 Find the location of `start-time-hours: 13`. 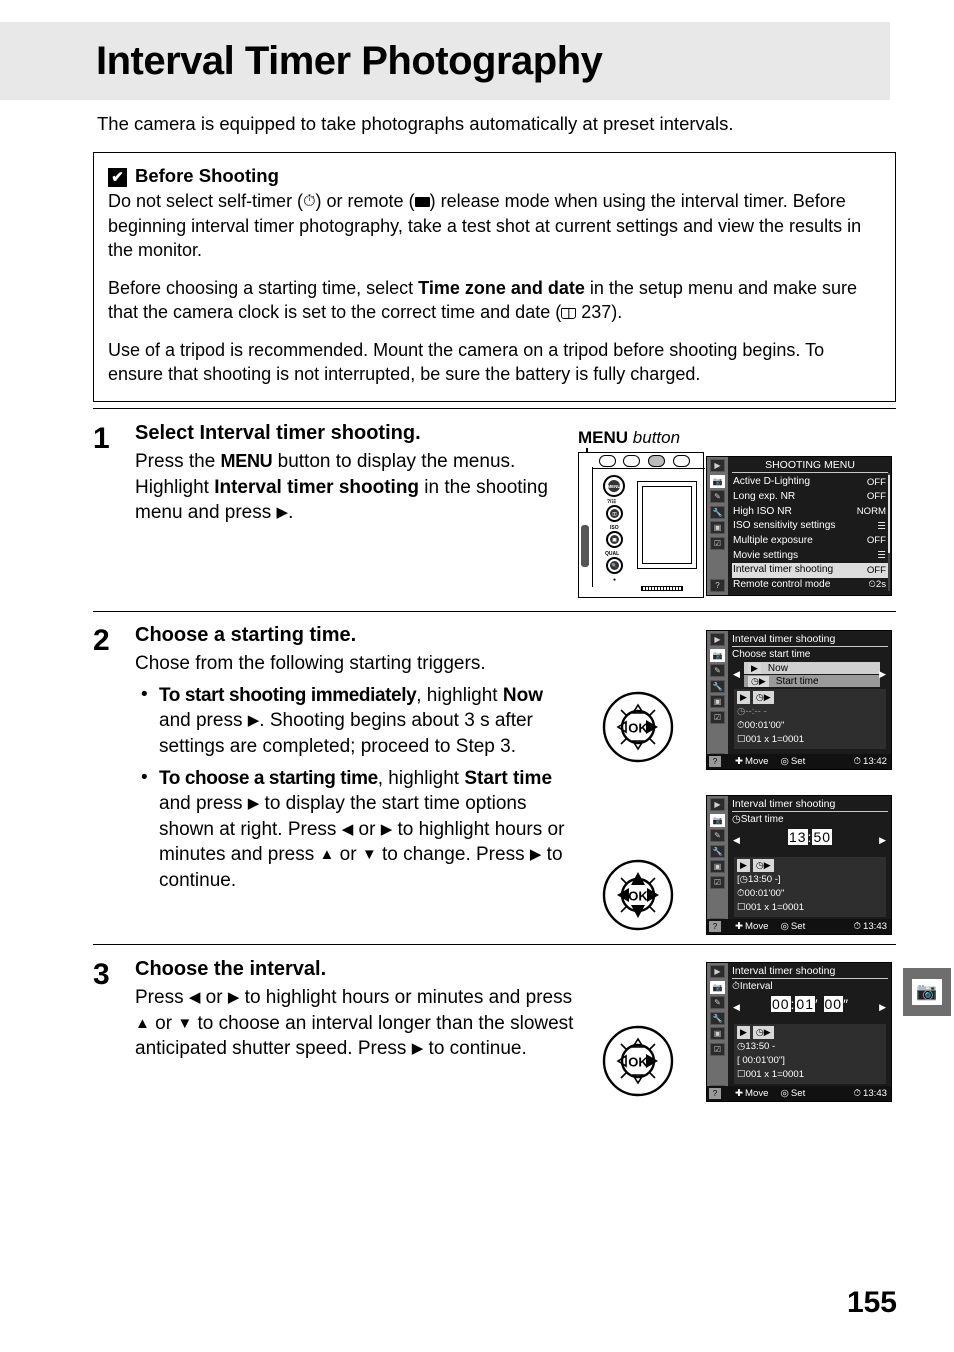

start-time-hours: 13 is located at coordinates (797, 837).